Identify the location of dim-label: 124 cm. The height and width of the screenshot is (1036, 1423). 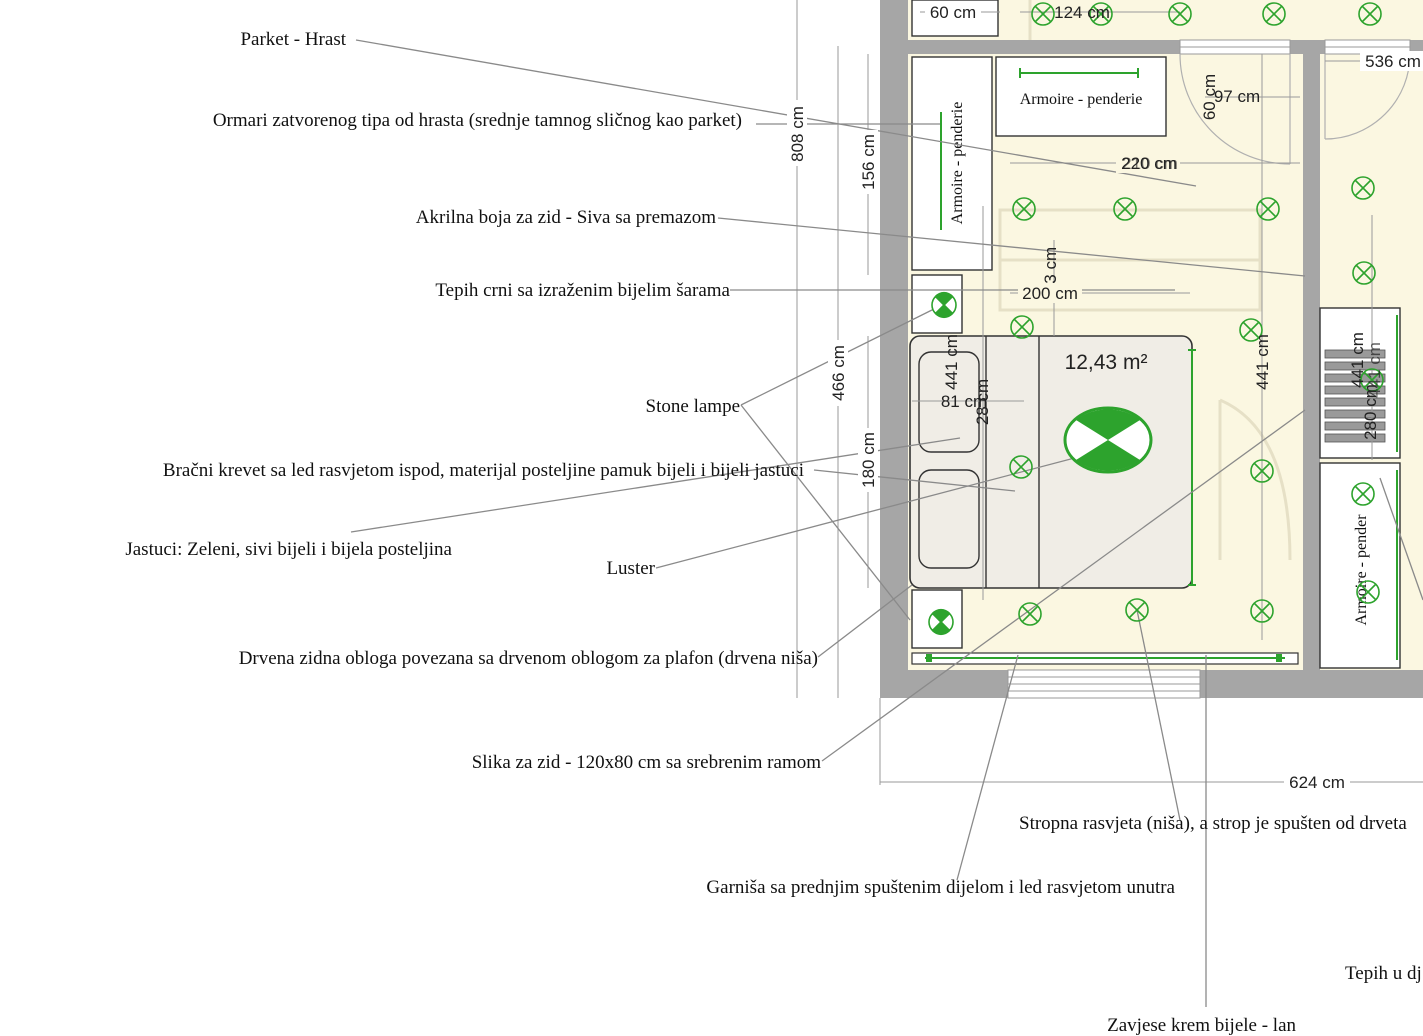
(1082, 12).